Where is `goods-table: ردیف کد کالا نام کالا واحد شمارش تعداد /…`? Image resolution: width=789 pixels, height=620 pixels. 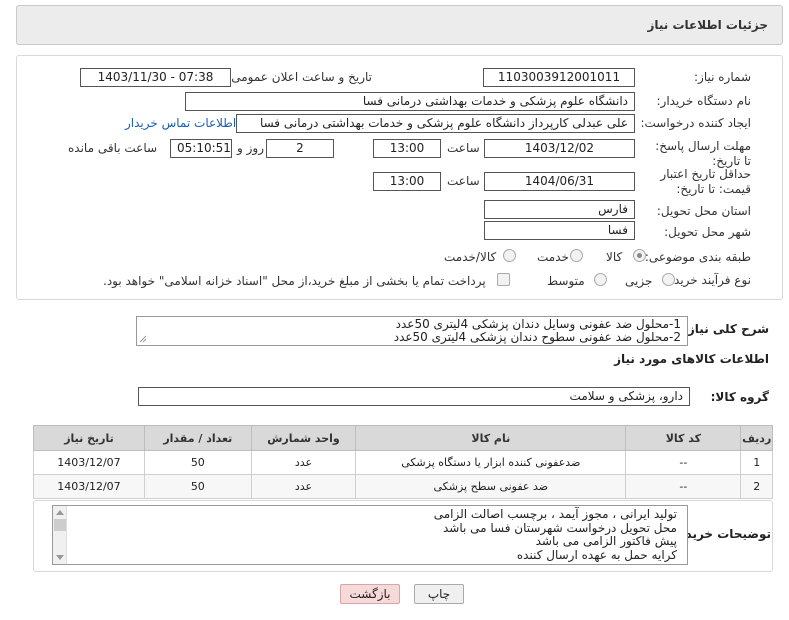 goods-table: ردیف کد کالا نام کالا واحد شمارش تعداد /… is located at coordinates (403, 462).